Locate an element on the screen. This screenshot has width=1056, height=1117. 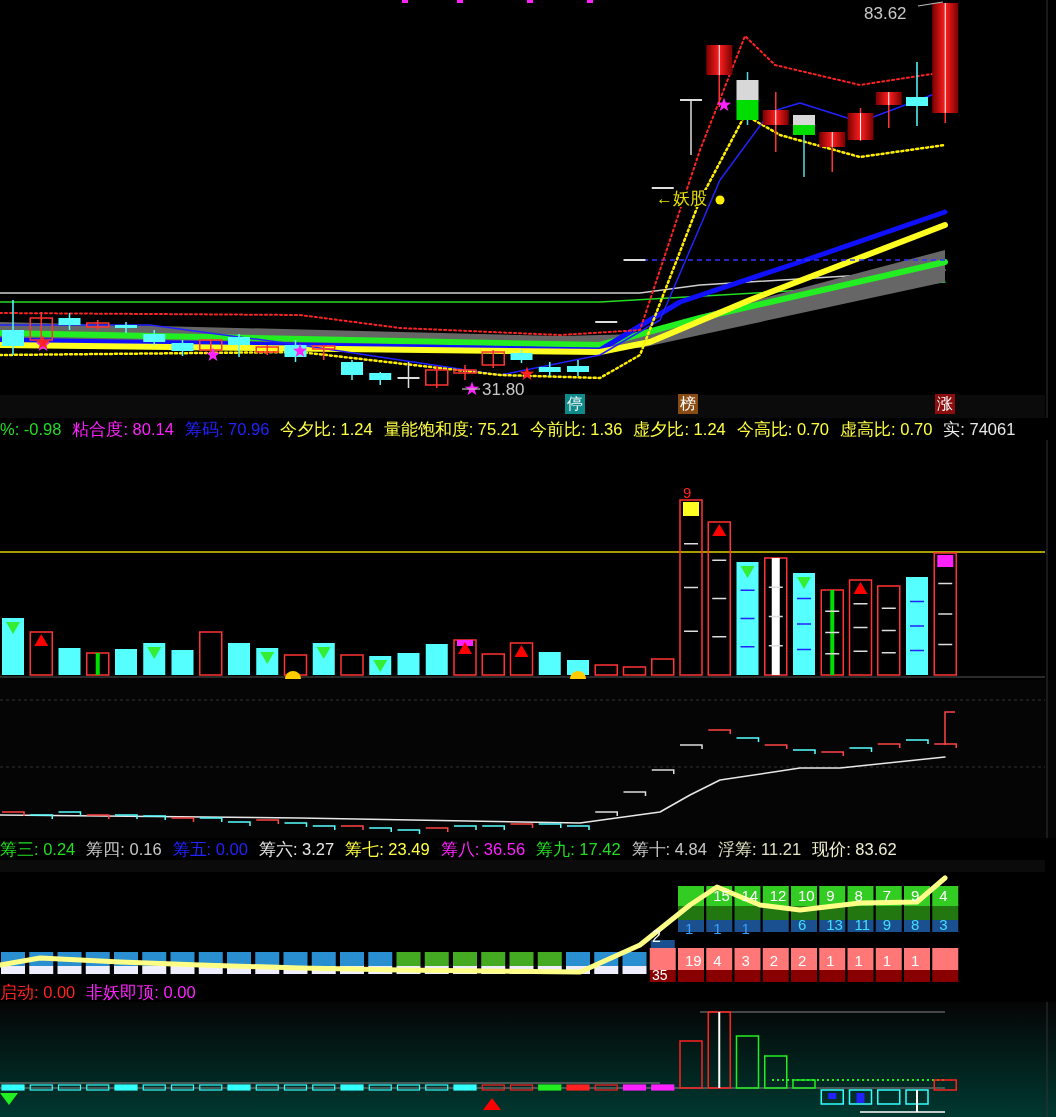
indicator-value: %: -0.98 is located at coordinates (31, 429).